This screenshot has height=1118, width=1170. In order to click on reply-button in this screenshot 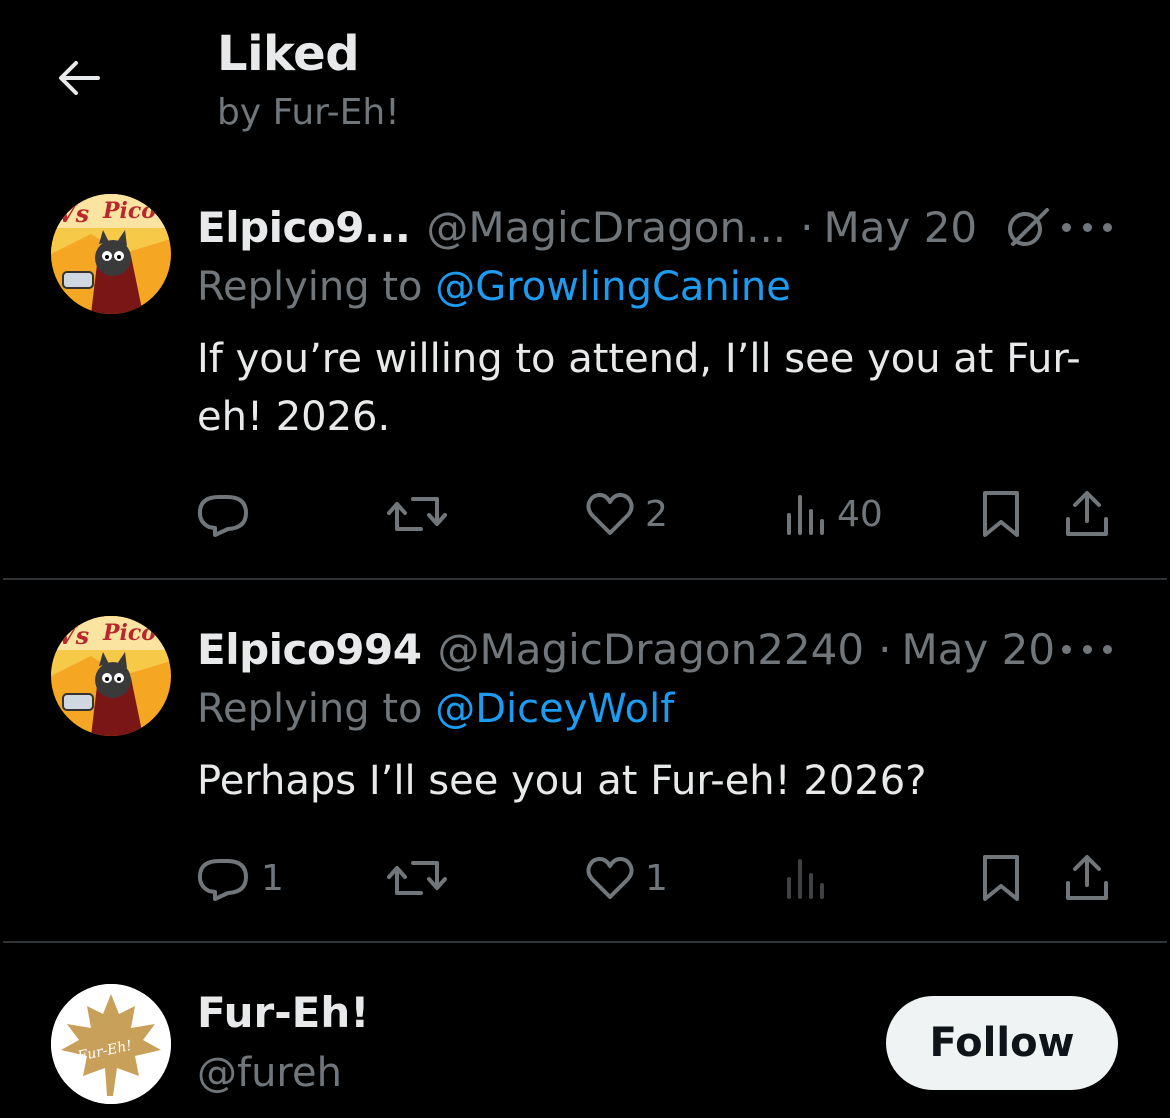, I will do `click(228, 514)`.